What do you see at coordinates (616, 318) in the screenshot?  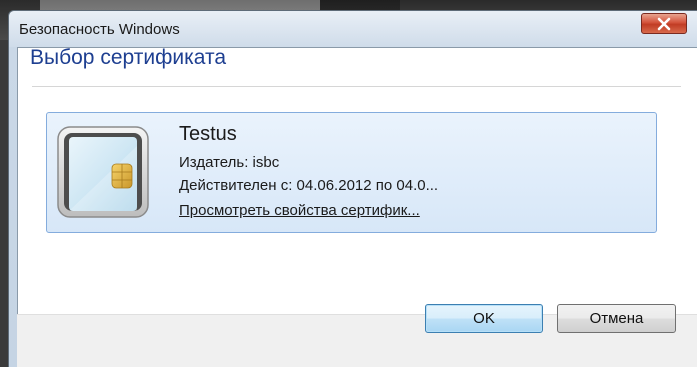 I see `cancel-button: Отмена` at bounding box center [616, 318].